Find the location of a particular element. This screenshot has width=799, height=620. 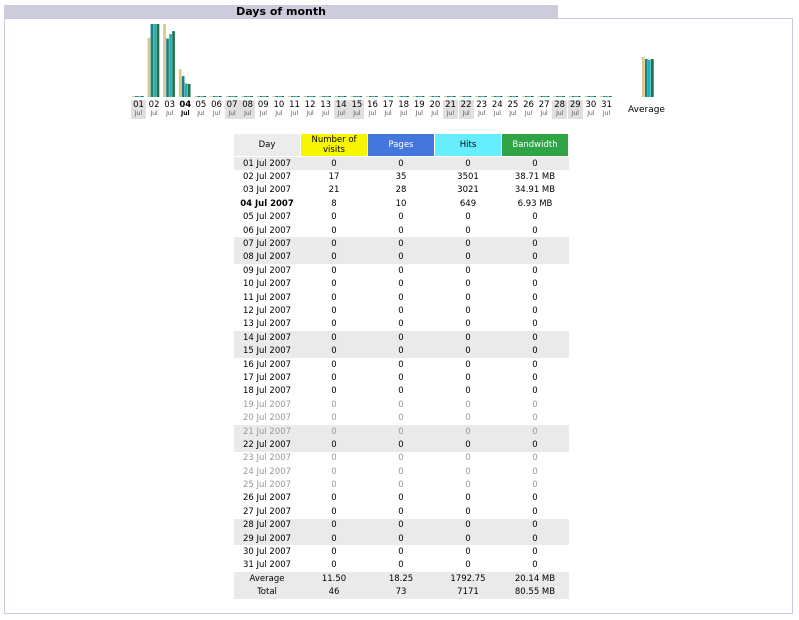

table-row: 14 Jul 2007 0 0 0 0 is located at coordinates (401, 338).